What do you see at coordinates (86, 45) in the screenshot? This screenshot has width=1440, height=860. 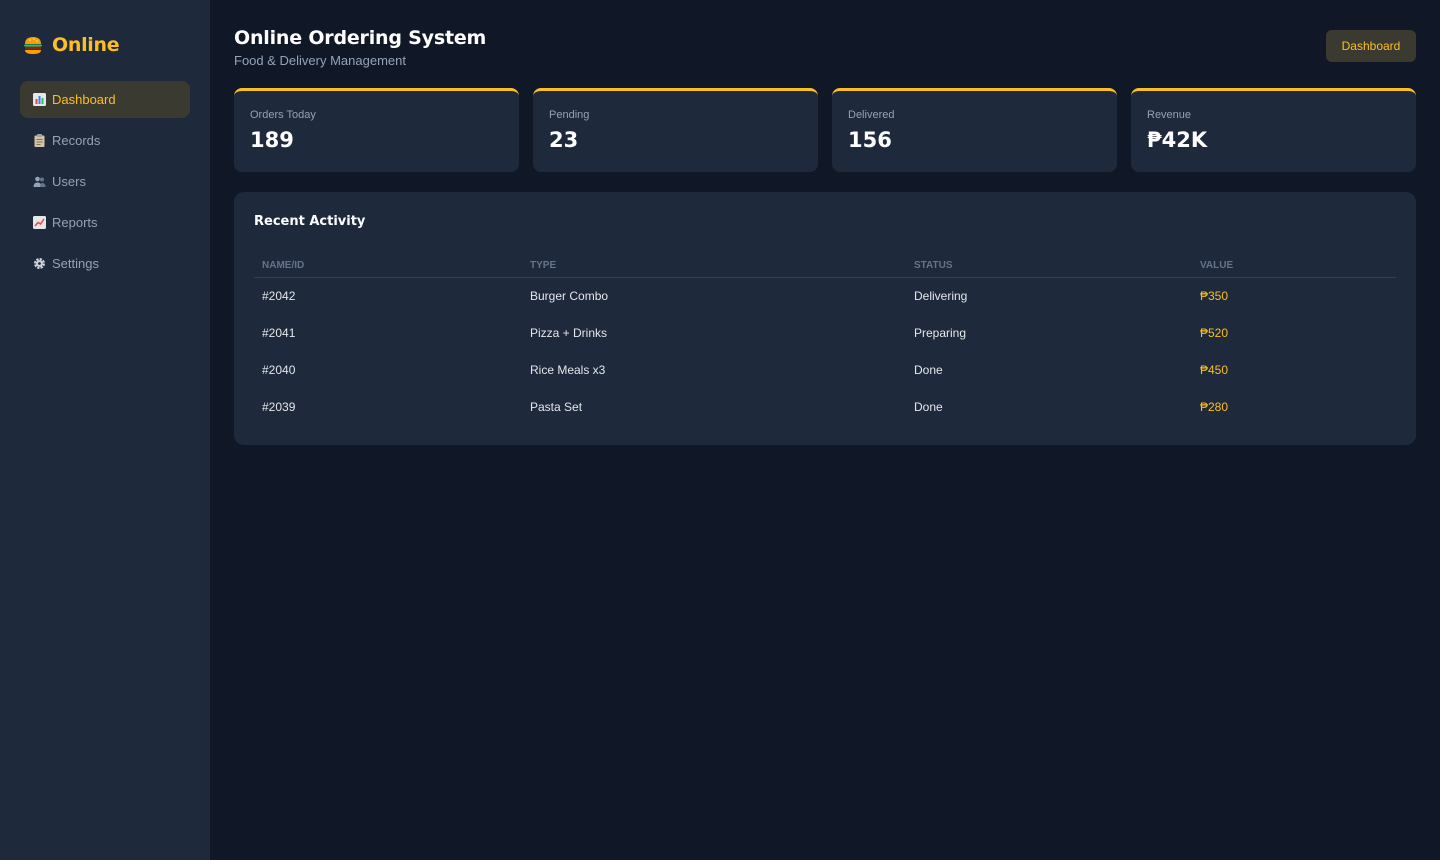 I see `brand-name: Online` at bounding box center [86, 45].